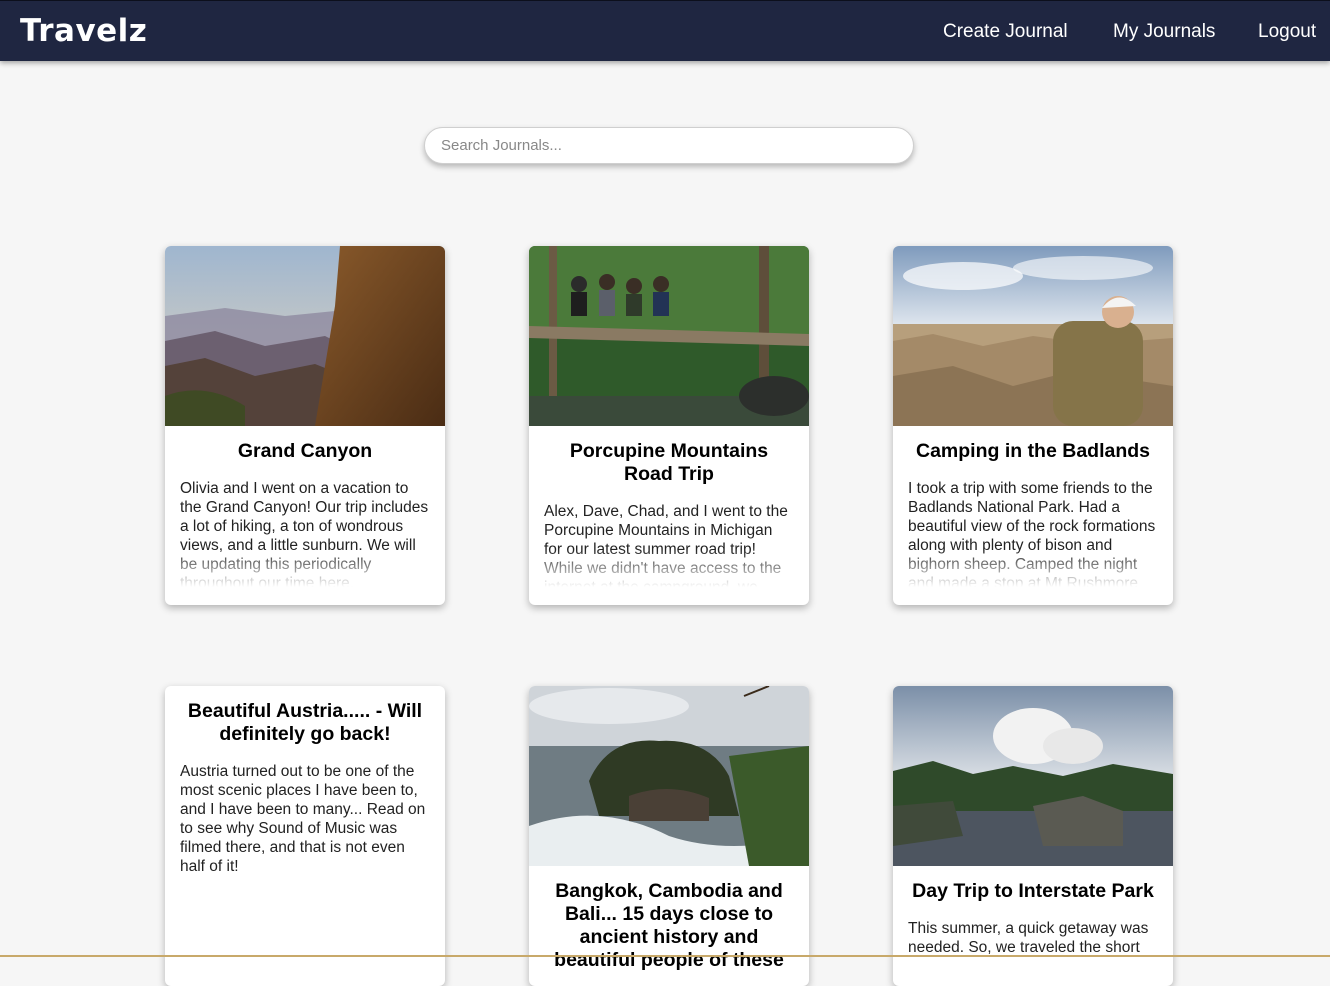  I want to click on journal-title: Porcupine Mountains Road Trip, so click(669, 462).